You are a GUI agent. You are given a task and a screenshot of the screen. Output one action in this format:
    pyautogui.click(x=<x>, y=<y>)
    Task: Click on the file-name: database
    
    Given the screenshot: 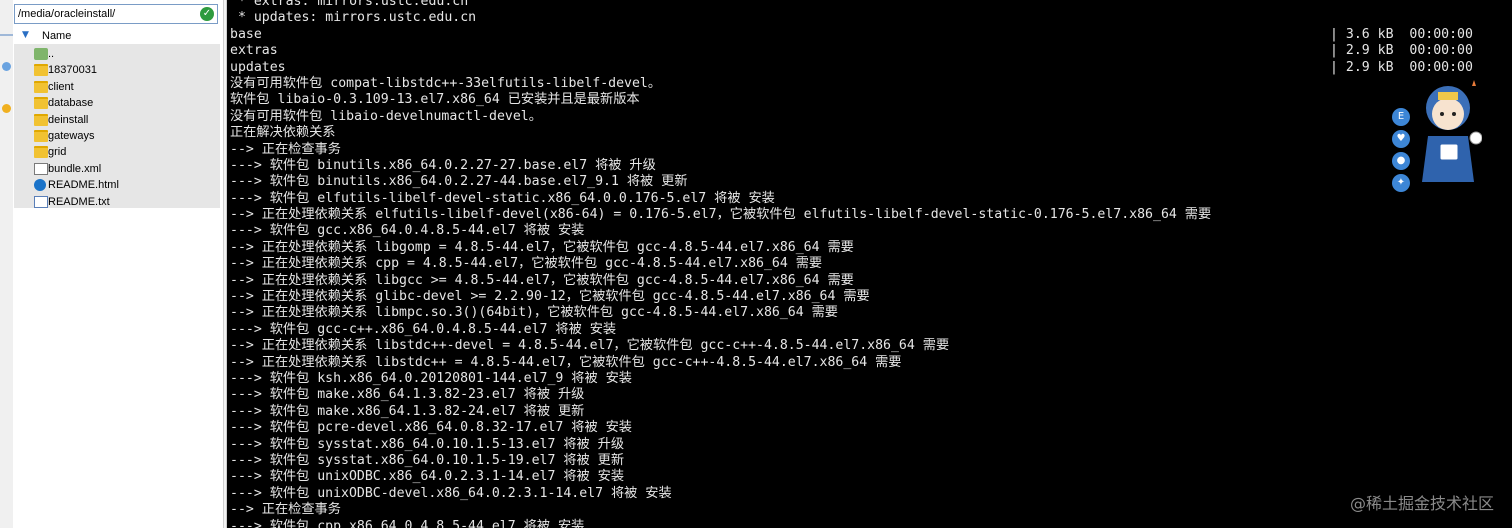 What is the action you would take?
    pyautogui.click(x=71, y=103)
    